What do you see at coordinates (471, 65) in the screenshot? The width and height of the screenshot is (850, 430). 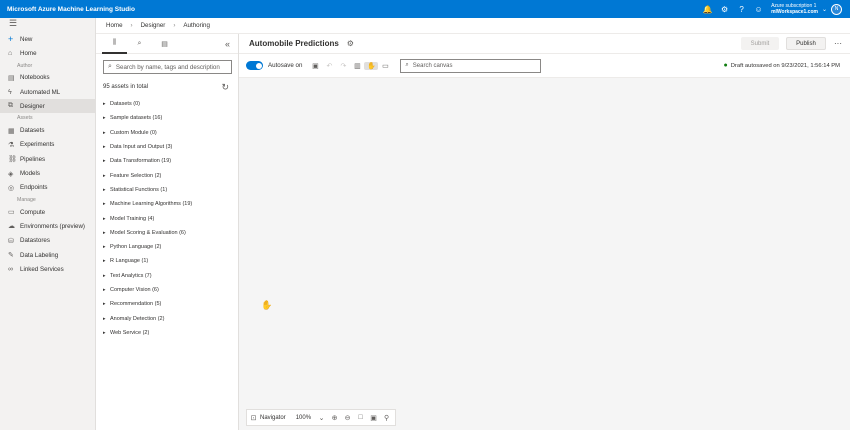 I see `canvas-search-input: ⌕ Search canvas` at bounding box center [471, 65].